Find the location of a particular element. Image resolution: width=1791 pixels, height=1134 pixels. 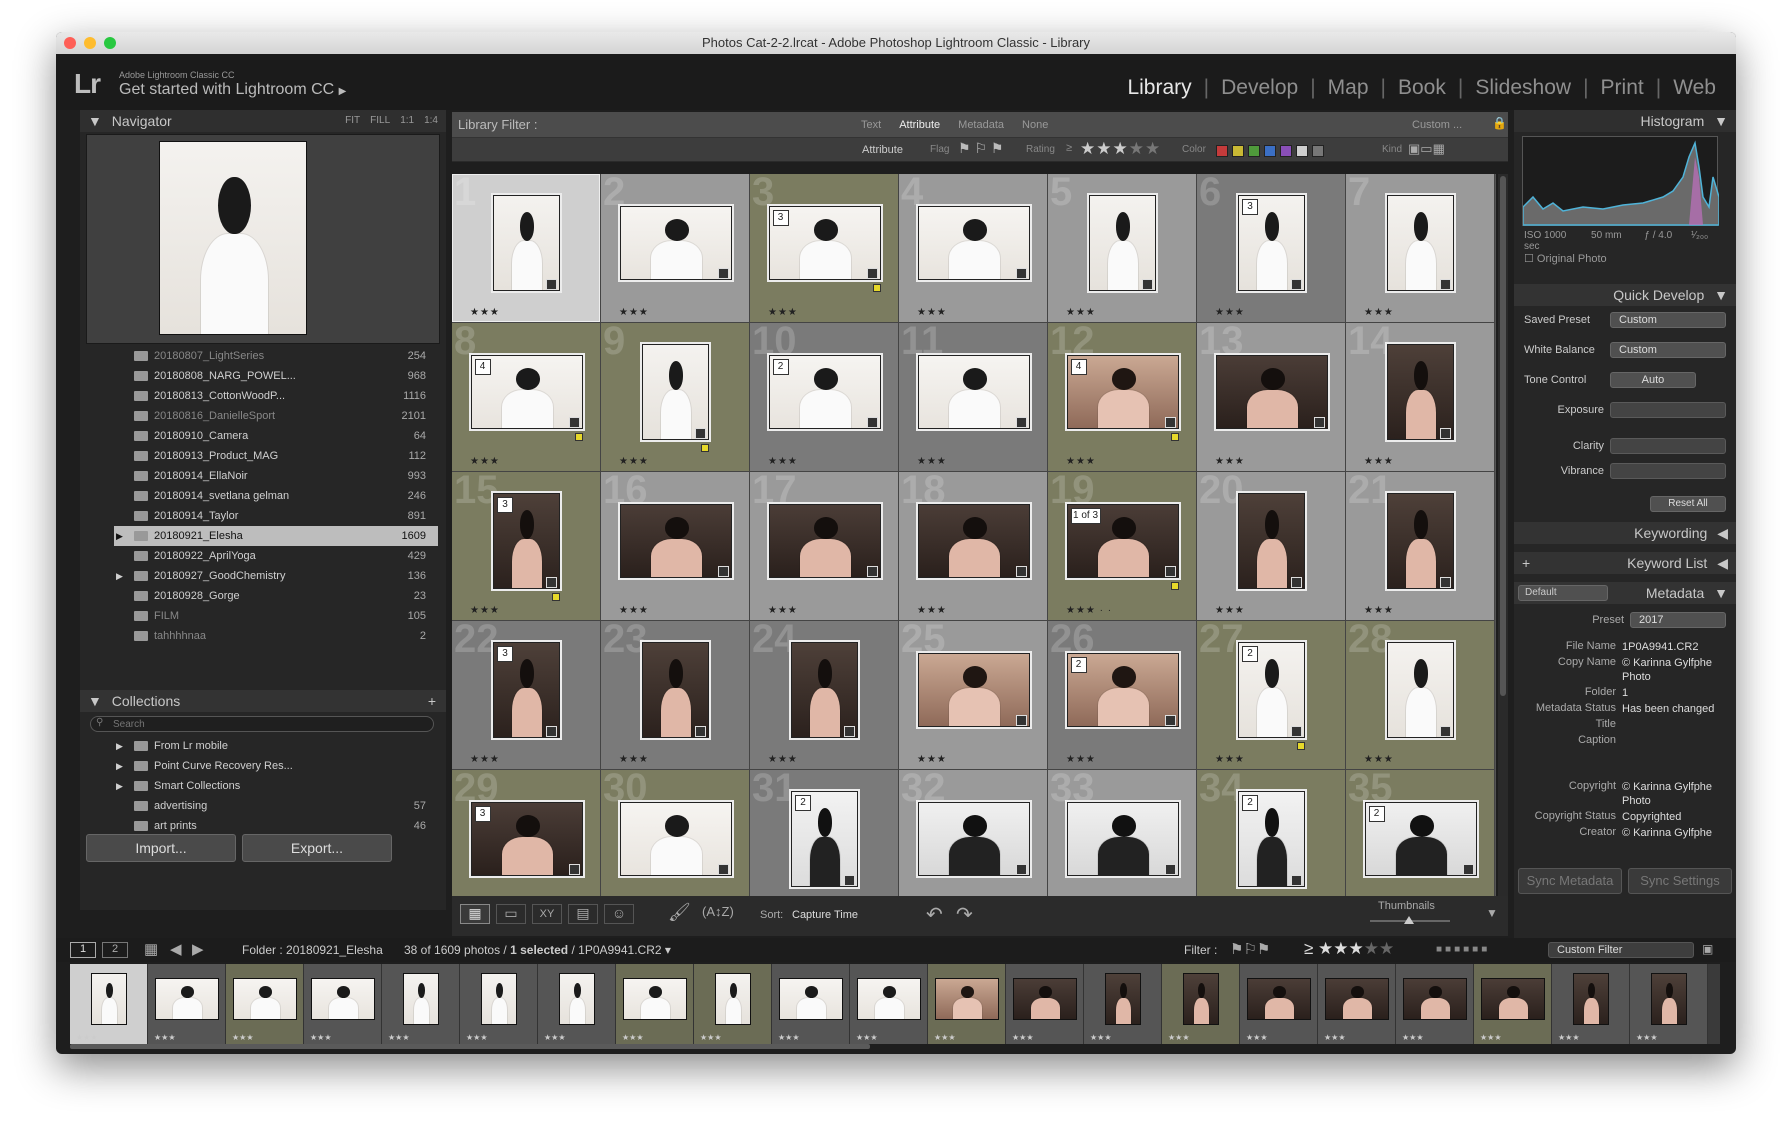

sort-direction-icon: (A↕Z) is located at coordinates (718, 911).